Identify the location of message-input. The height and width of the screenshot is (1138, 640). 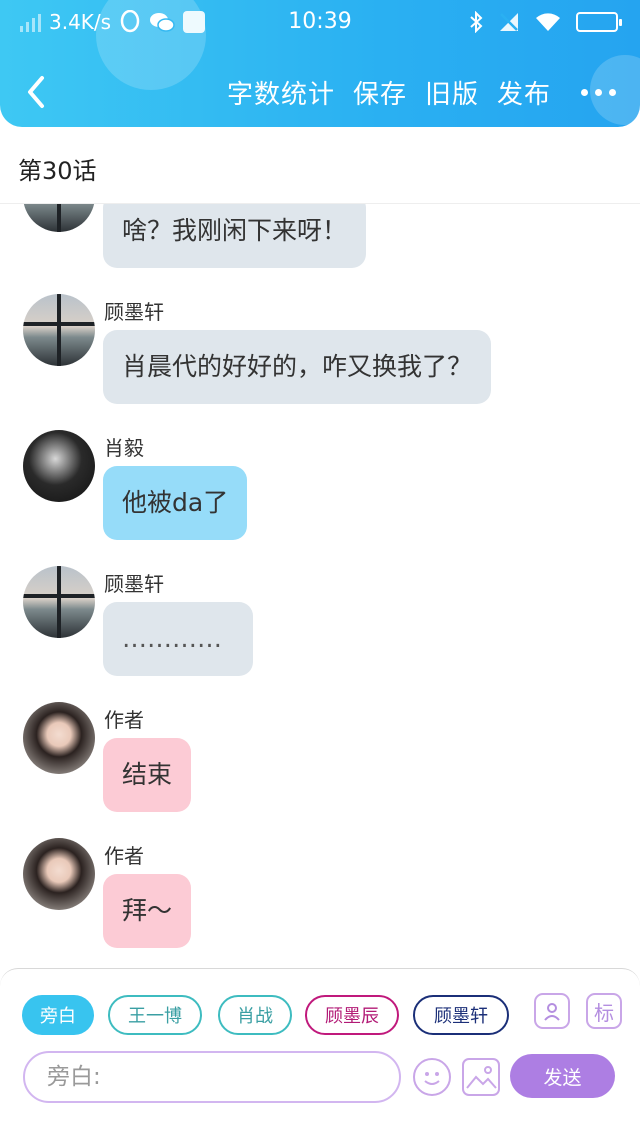
(212, 1077).